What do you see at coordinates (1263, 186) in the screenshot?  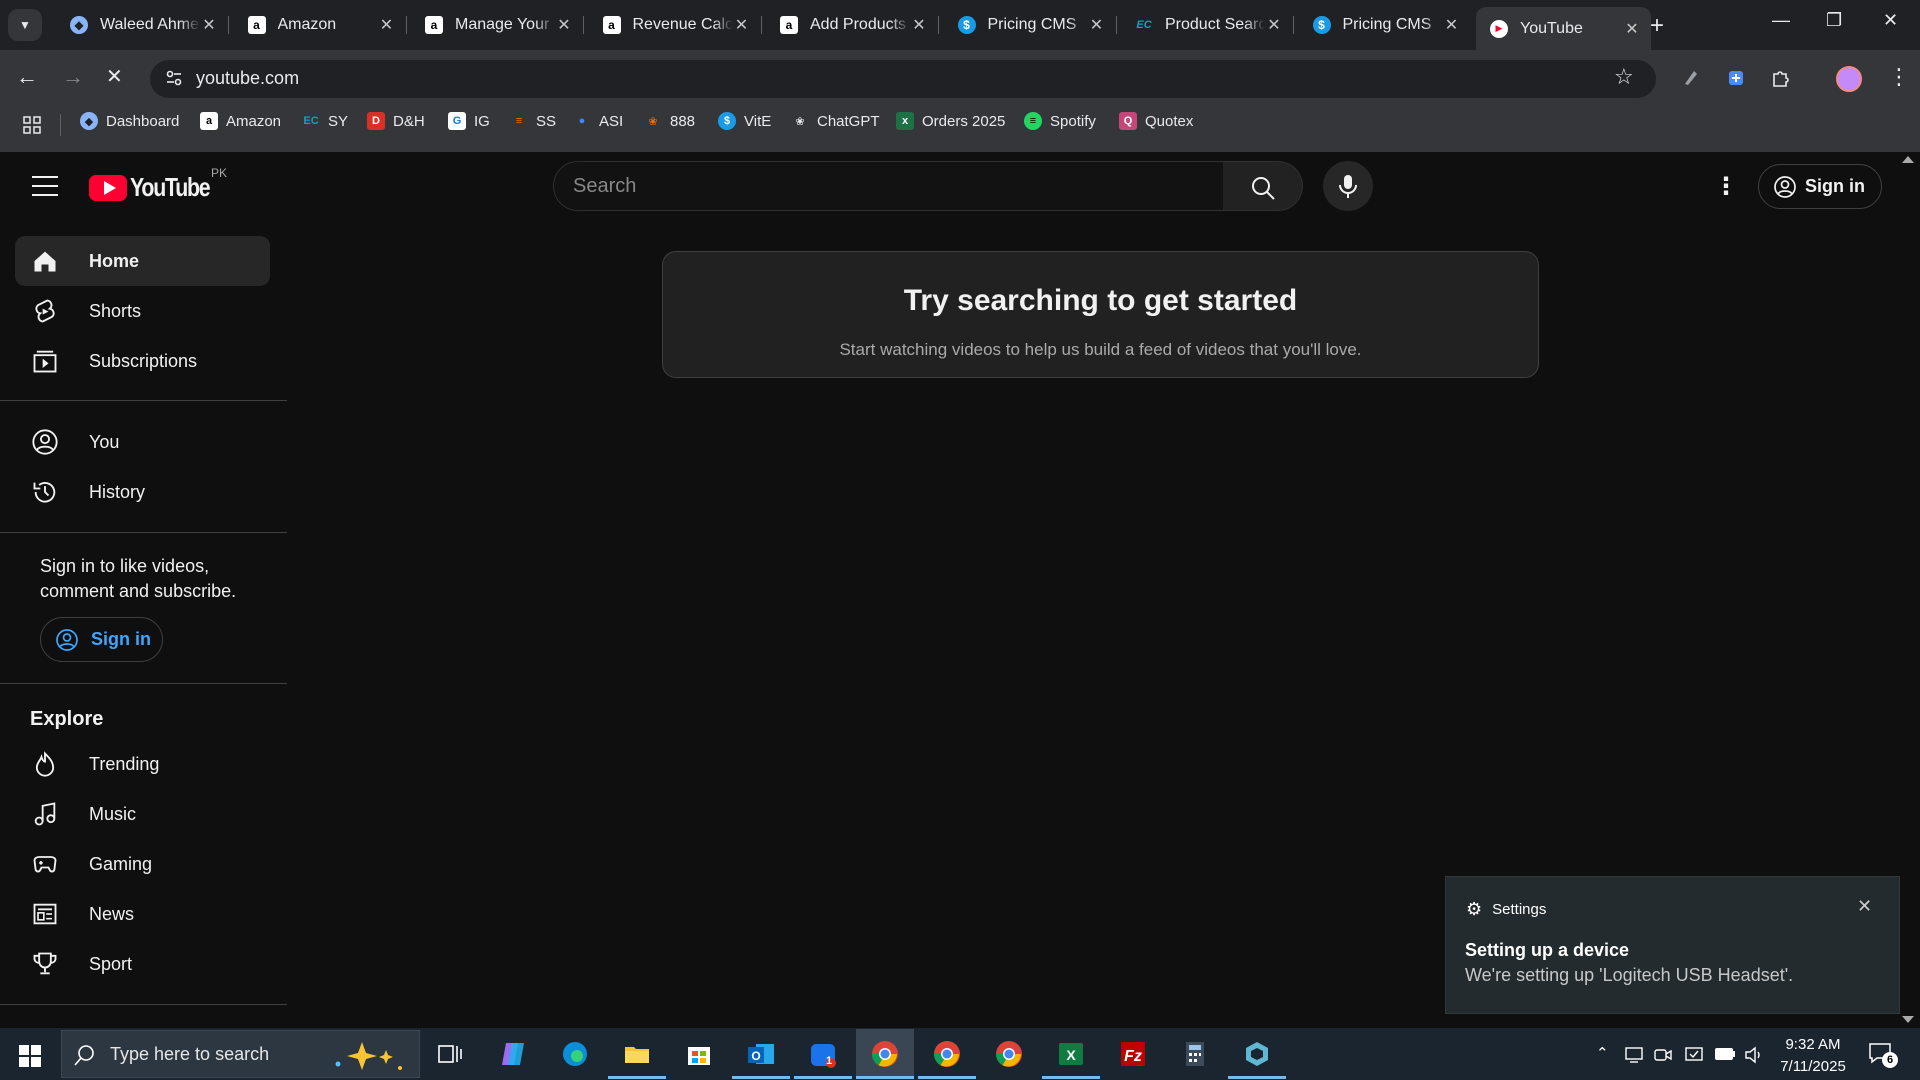 I see `search-button` at bounding box center [1263, 186].